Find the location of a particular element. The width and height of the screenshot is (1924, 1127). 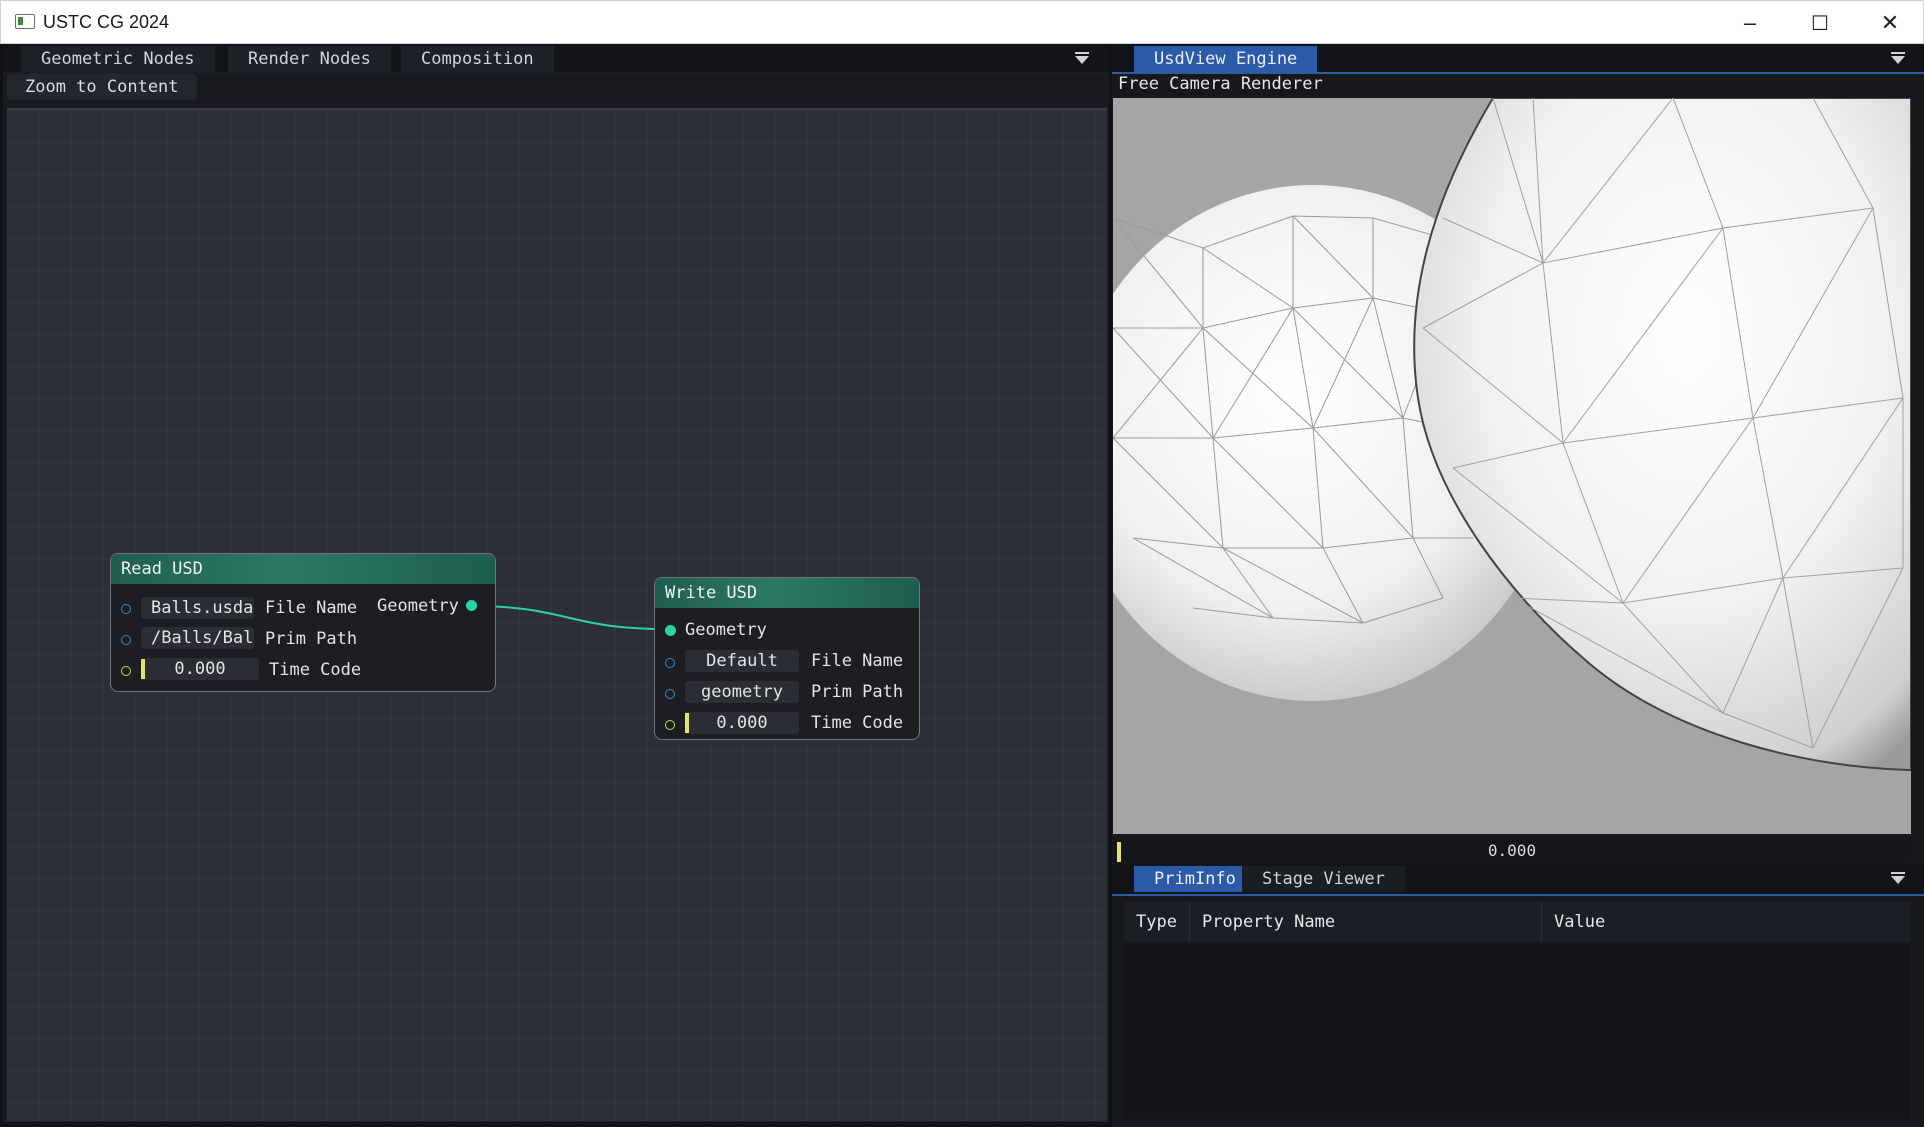

usdview-panel-menu-icon is located at coordinates (1898, 58).